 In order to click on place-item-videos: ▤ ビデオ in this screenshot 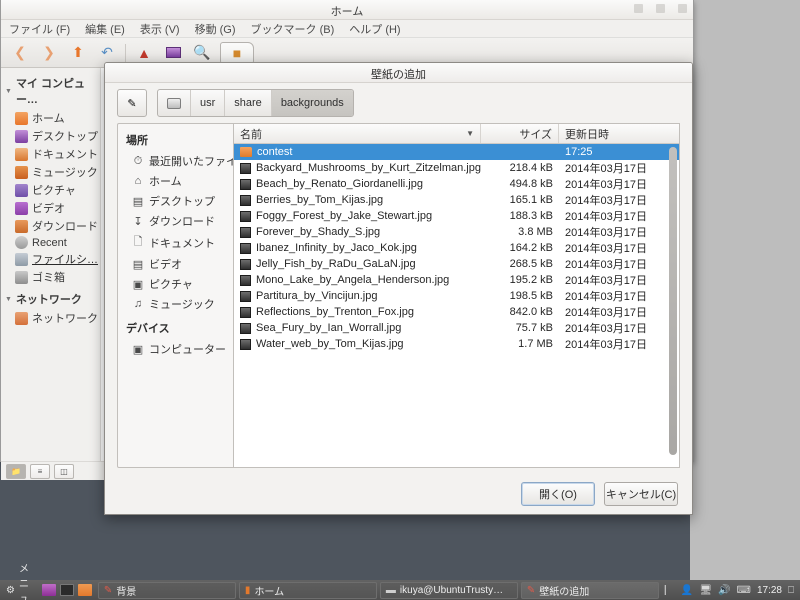, I will do `click(175, 264)`.